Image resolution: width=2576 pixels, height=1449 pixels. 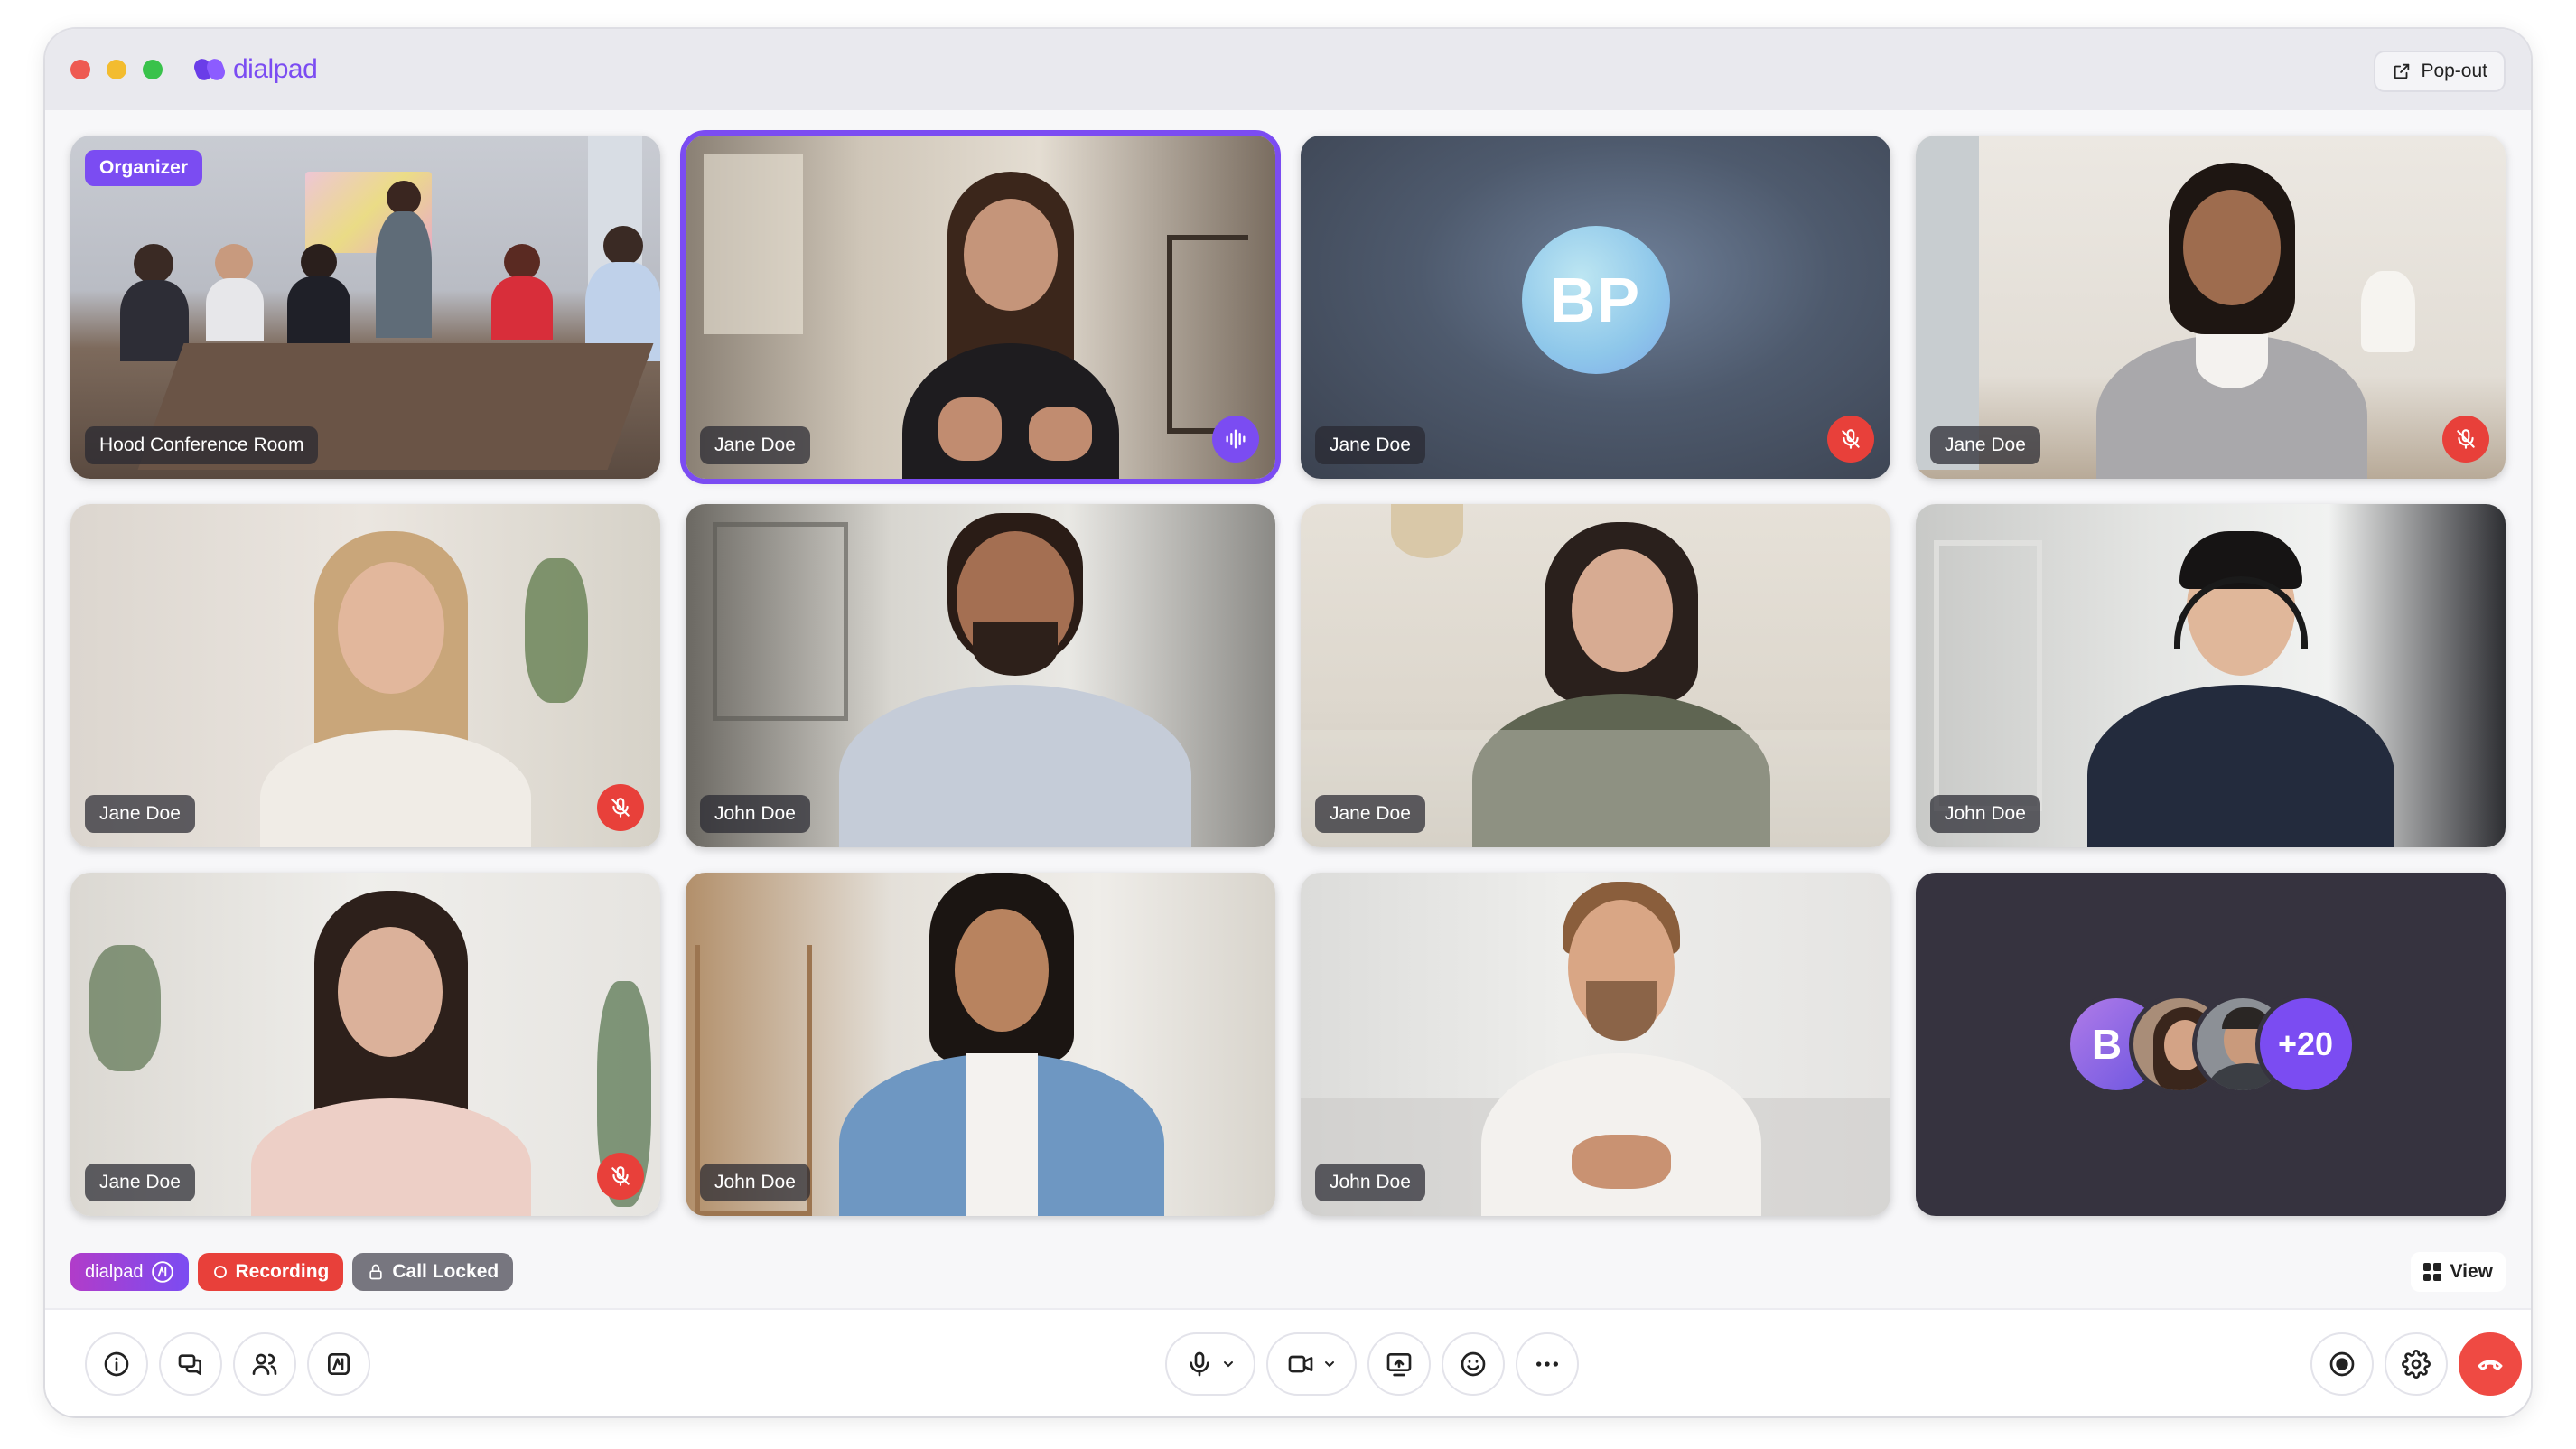 What do you see at coordinates (2471, 1271) in the screenshot?
I see `view-label: View` at bounding box center [2471, 1271].